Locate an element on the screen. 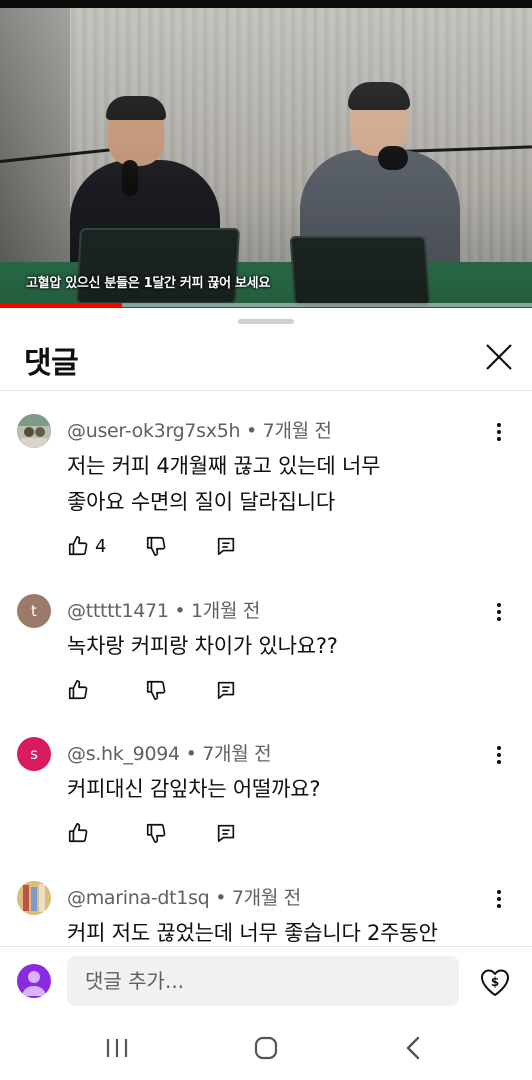  status-bar is located at coordinates (266, 4).